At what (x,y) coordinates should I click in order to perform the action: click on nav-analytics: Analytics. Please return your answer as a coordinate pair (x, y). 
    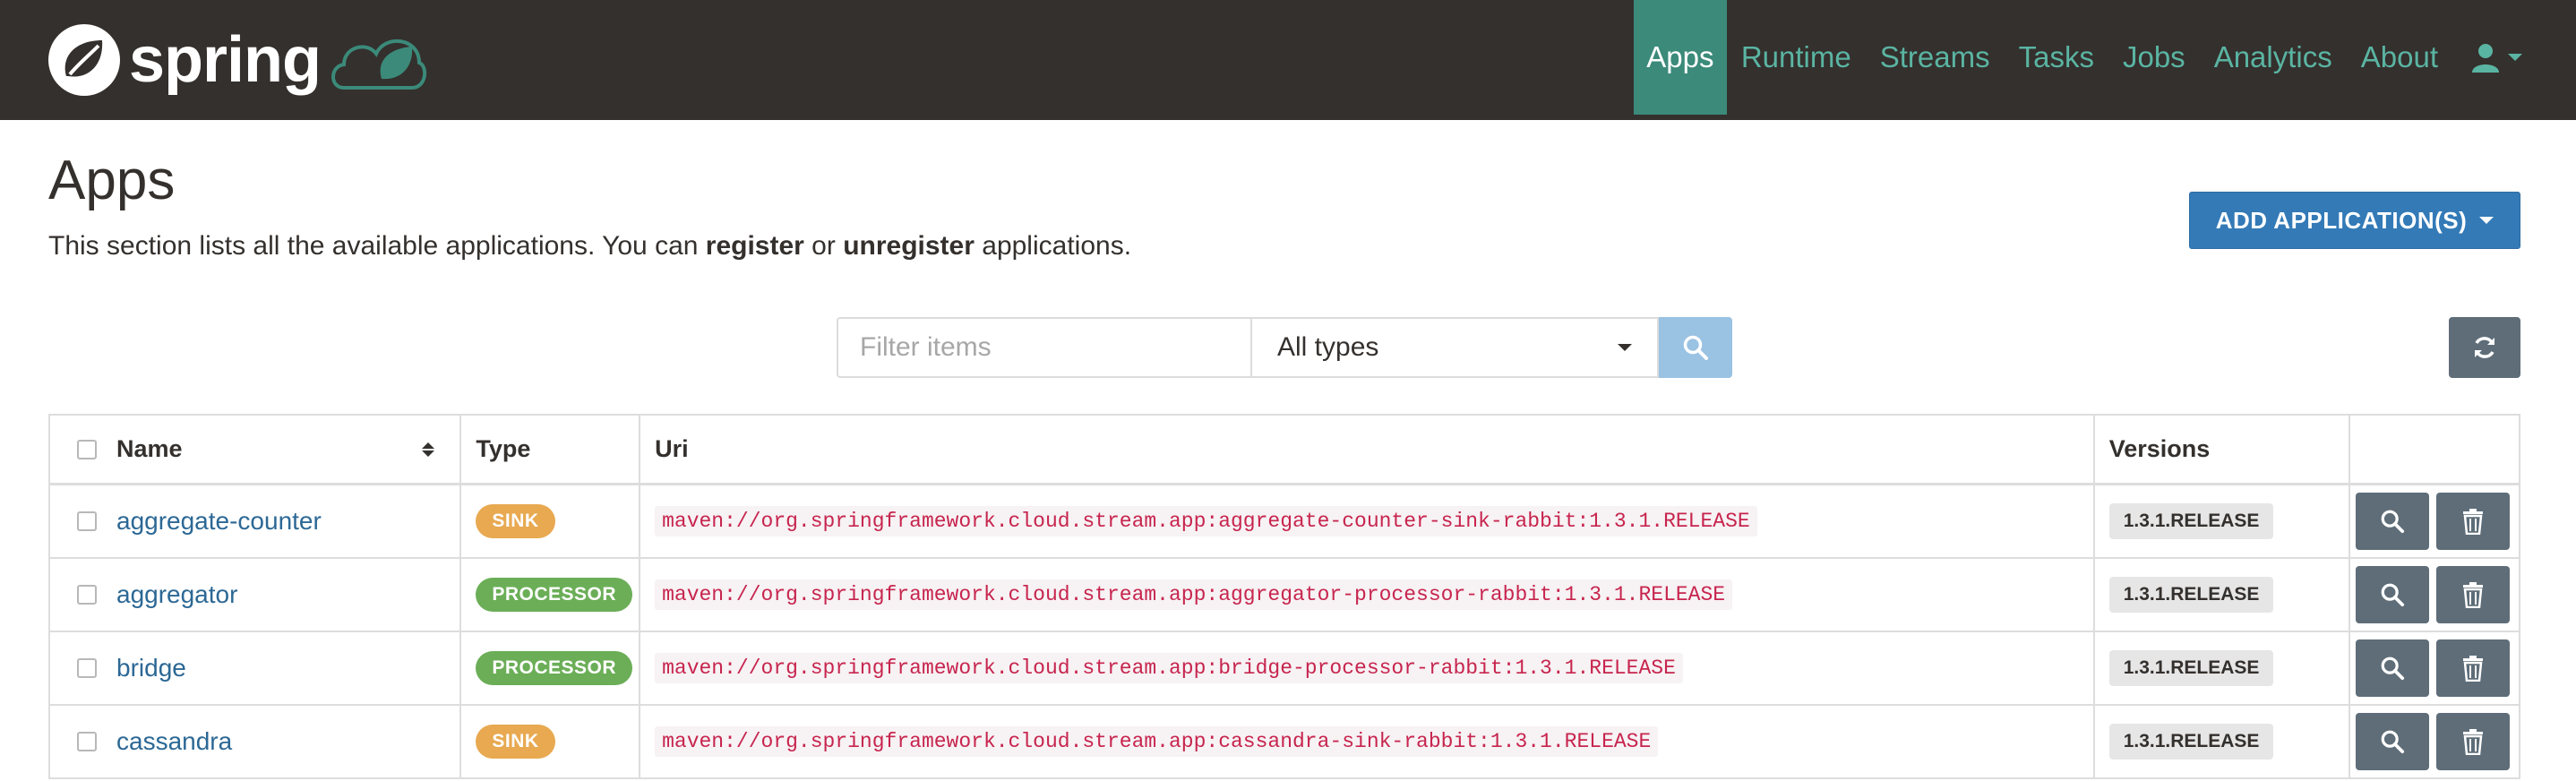
    Looking at the image, I should click on (2273, 58).